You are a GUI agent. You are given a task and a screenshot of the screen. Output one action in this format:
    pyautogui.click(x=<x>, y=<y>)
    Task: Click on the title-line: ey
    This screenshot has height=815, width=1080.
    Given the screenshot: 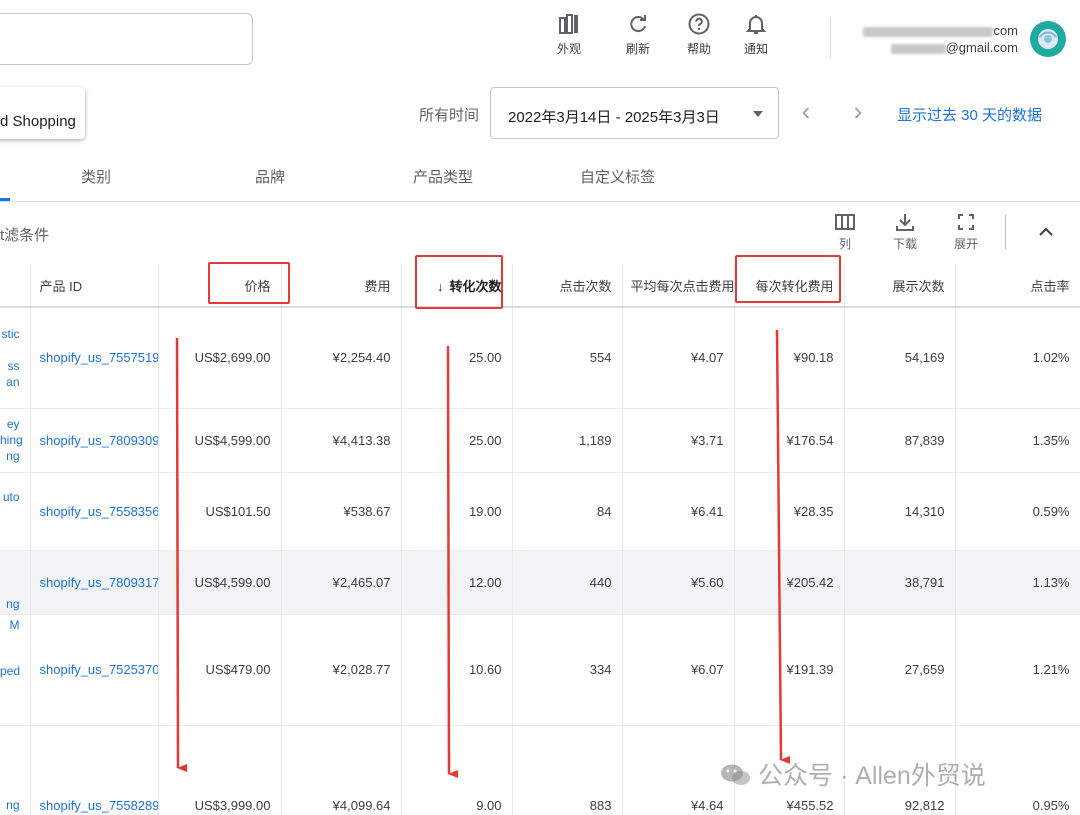 What is the action you would take?
    pyautogui.click(x=13, y=424)
    